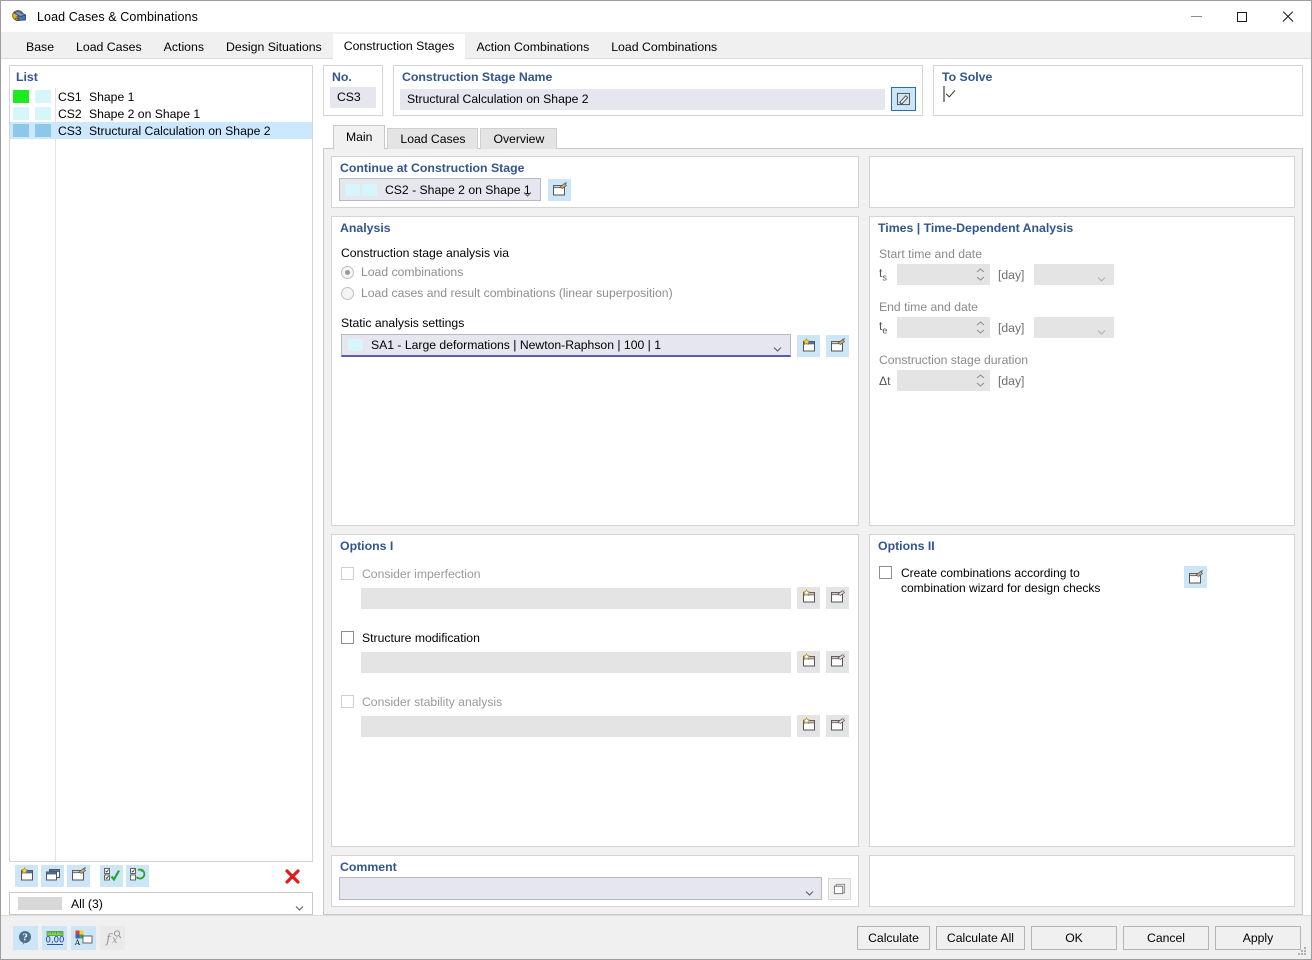  I want to click on units-button: 0,00, so click(54, 937).